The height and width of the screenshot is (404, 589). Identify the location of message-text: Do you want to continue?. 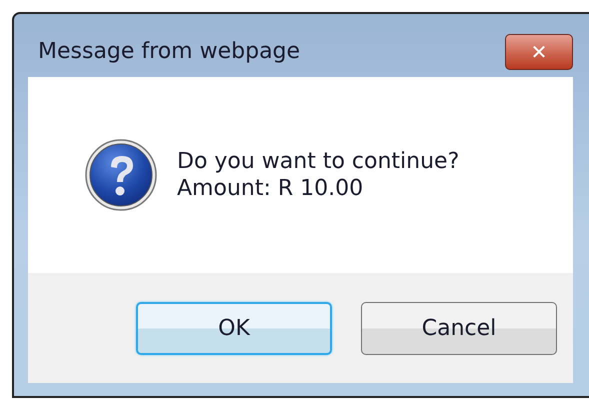
(318, 161).